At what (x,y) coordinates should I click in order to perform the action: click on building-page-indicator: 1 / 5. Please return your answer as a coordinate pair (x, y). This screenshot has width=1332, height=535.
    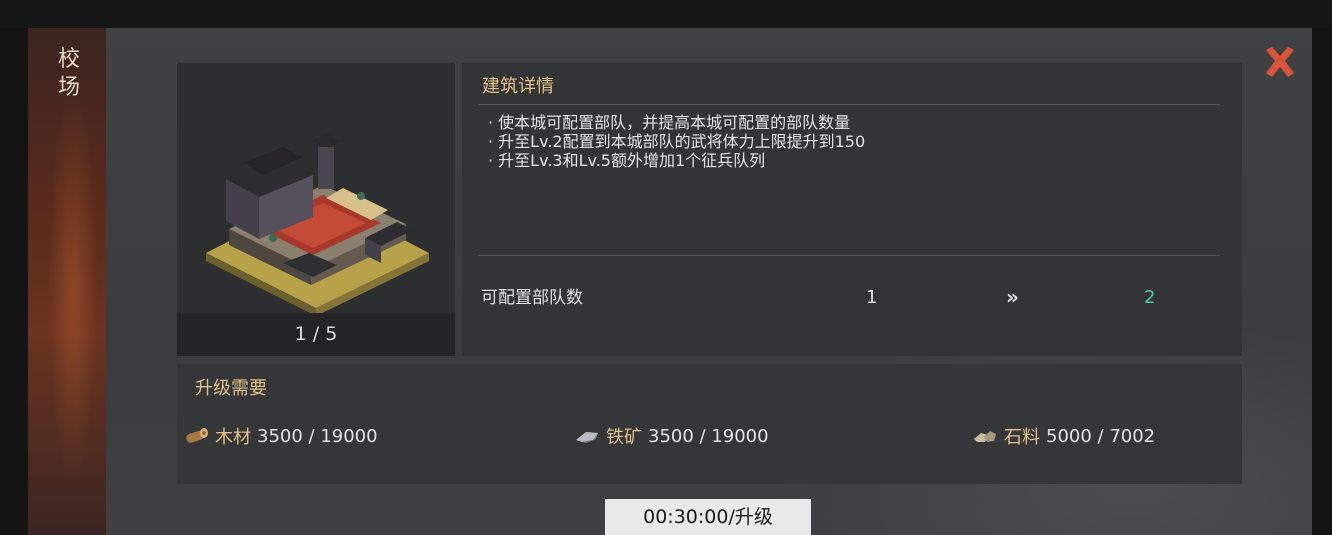
    Looking at the image, I should click on (316, 334).